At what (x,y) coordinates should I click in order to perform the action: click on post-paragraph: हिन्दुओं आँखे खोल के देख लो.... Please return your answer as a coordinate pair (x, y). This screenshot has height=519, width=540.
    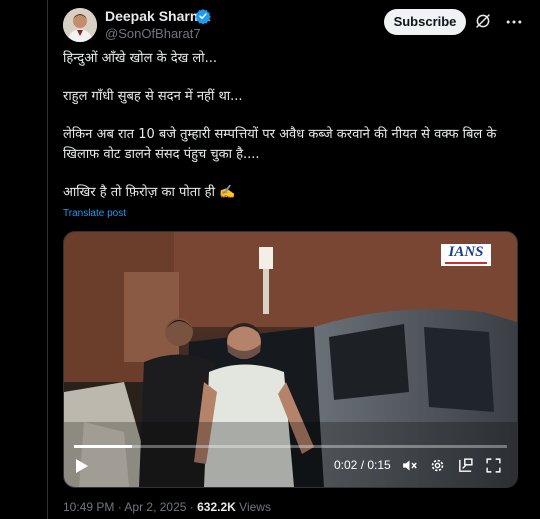
    Looking at the image, I should click on (140, 58).